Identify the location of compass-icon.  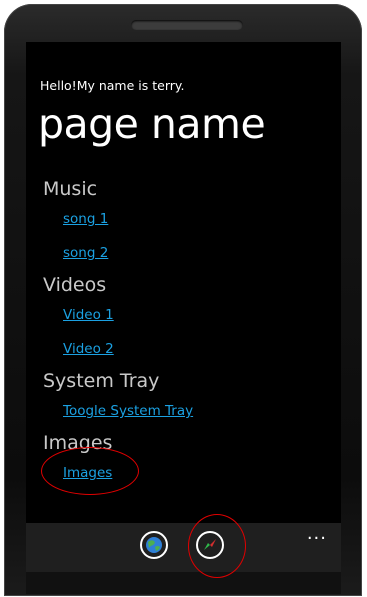
(210, 544).